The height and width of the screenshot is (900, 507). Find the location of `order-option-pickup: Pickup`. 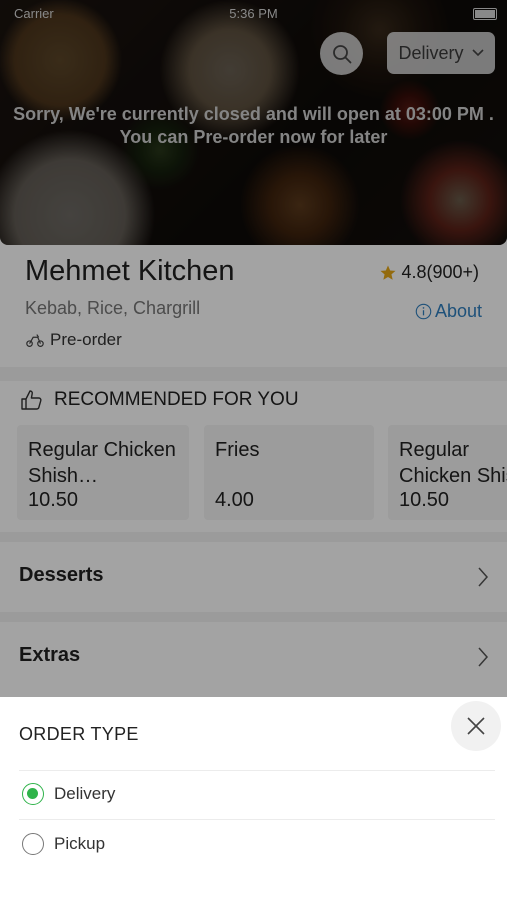

order-option-pickup: Pickup is located at coordinates (63, 844).